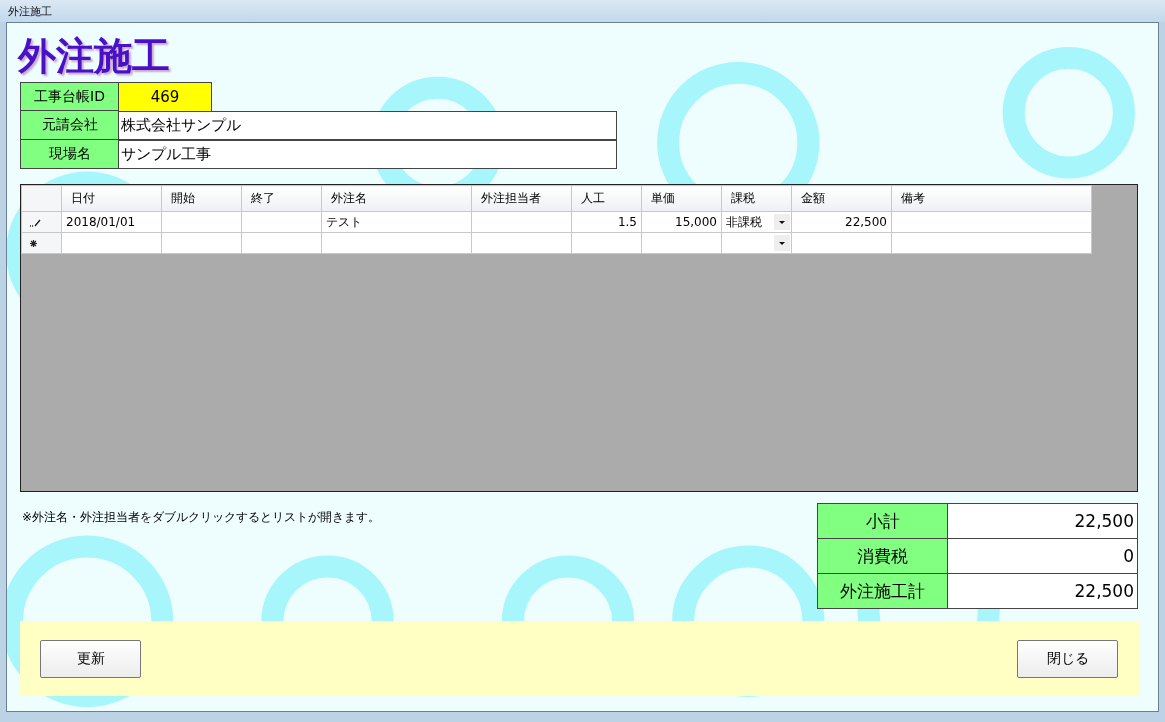 Image resolution: width=1165 pixels, height=722 pixels. What do you see at coordinates (41, 243) in the screenshot?
I see `row-header` at bounding box center [41, 243].